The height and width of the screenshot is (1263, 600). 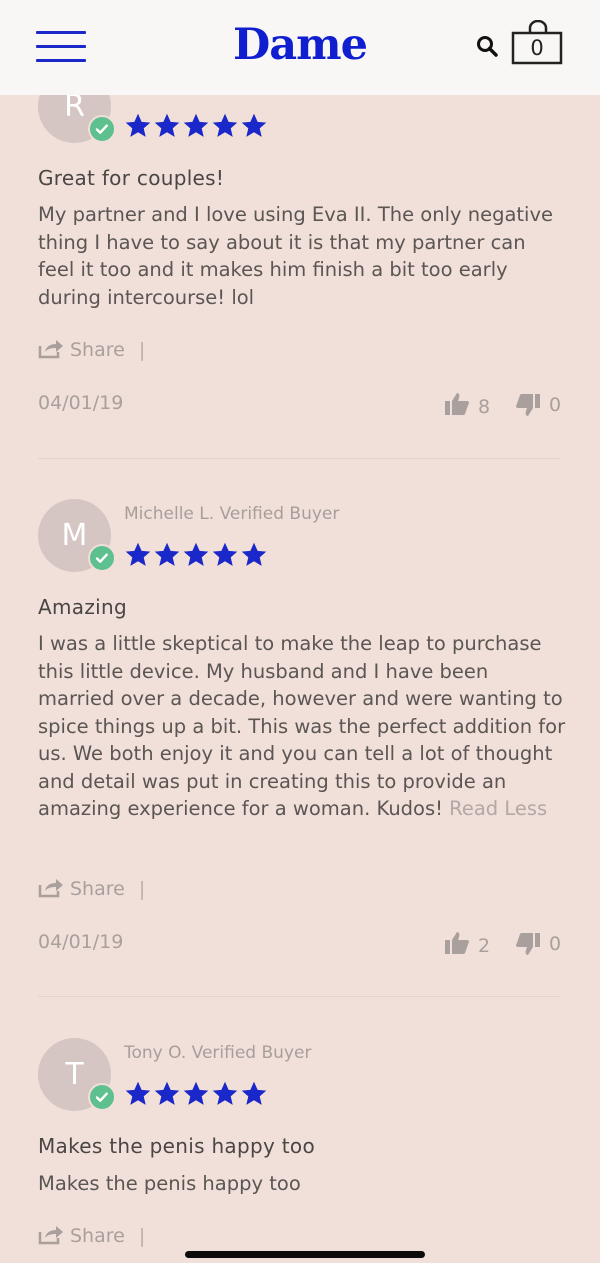 I want to click on site-header: Dame 0, so click(x=300, y=47).